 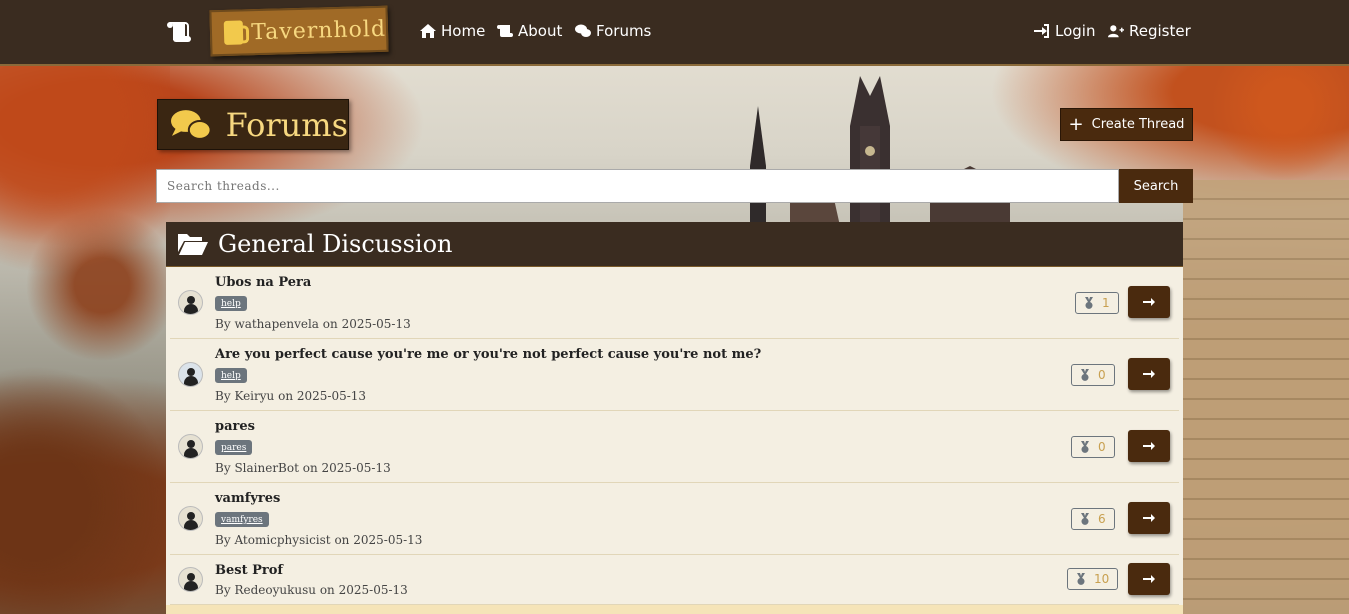 I want to click on page-title: Forums, so click(x=286, y=124).